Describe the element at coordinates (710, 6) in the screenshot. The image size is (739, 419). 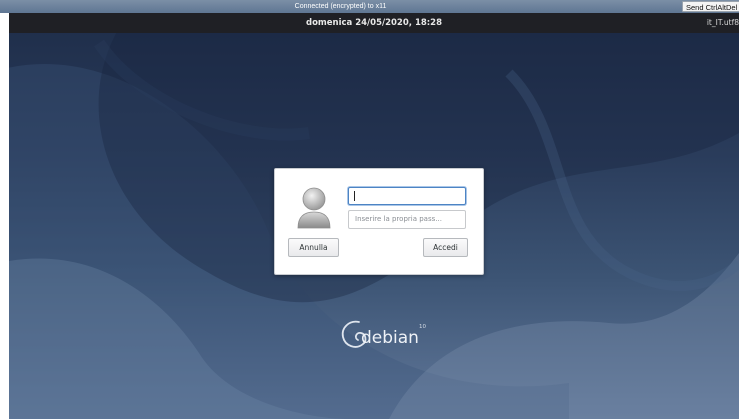
I see `send-ctrl-alt-del-button: Send CtrlAltDel` at that location.